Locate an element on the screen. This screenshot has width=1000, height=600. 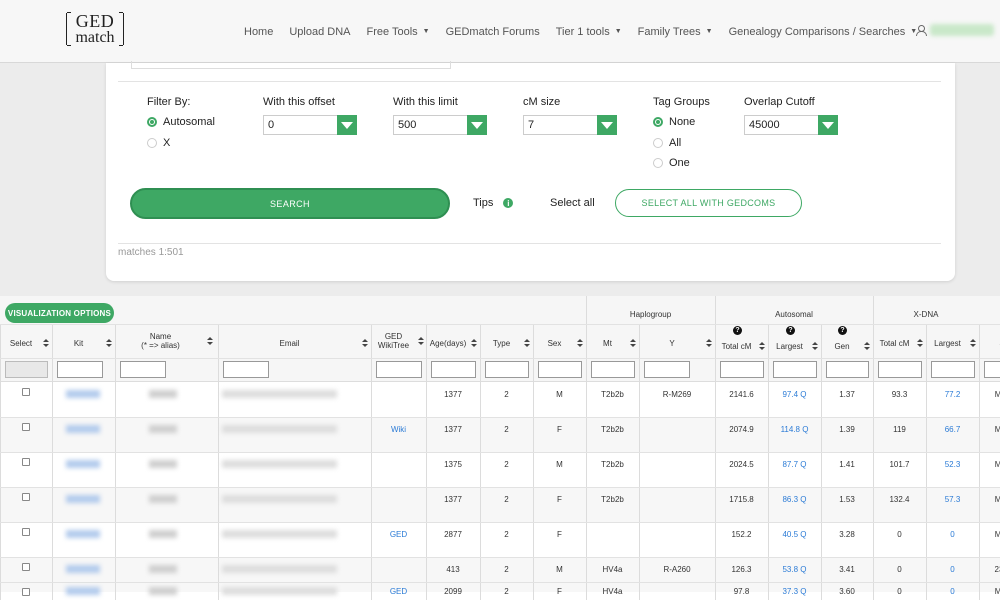
filter-input-y is located at coordinates (667, 369).